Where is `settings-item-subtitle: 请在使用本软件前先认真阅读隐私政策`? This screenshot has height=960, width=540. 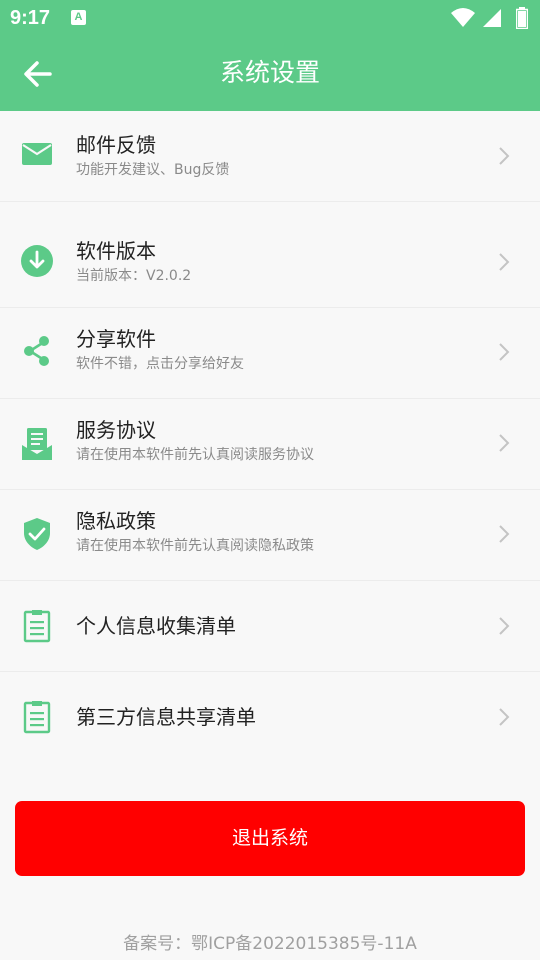 settings-item-subtitle: 请在使用本软件前先认真阅读隐私政策 is located at coordinates (195, 546).